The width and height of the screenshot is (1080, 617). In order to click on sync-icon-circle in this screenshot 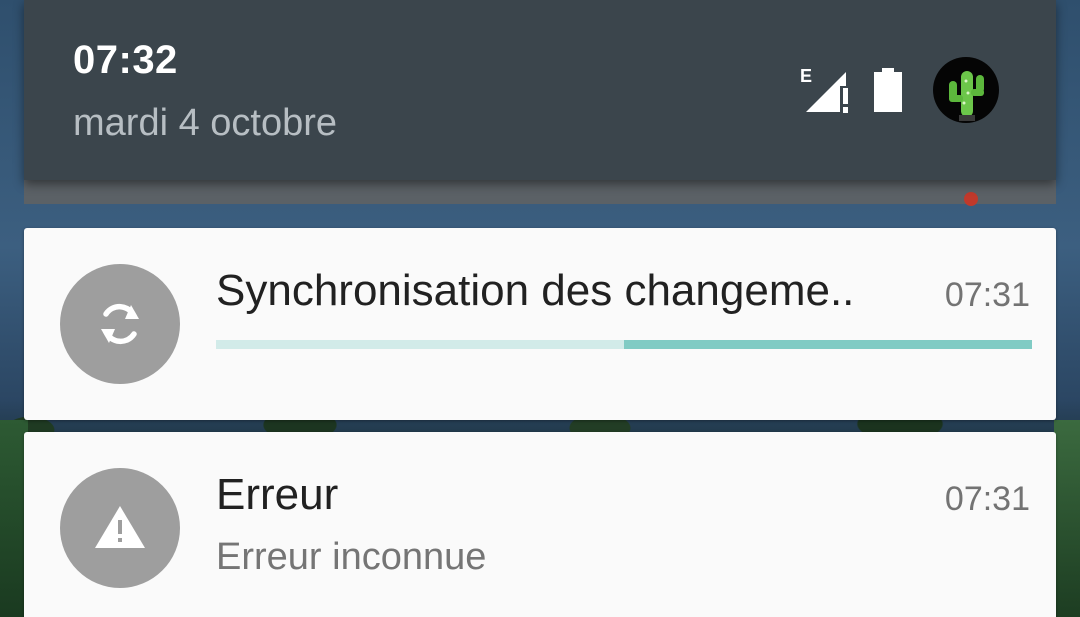, I will do `click(120, 324)`.